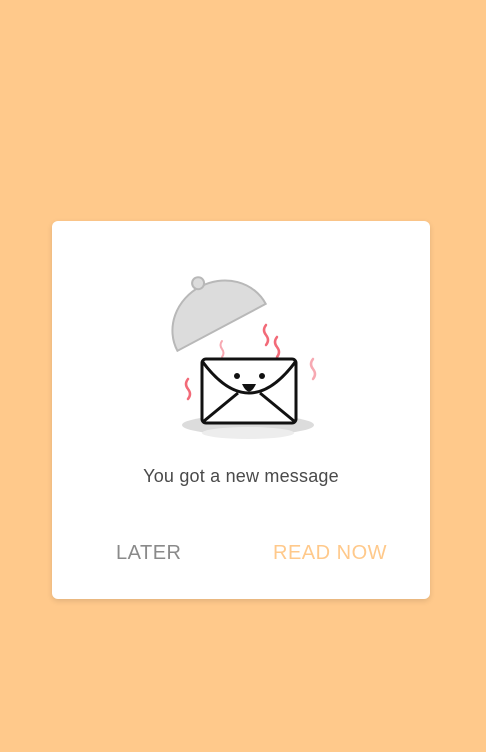 Image resolution: width=486 pixels, height=752 pixels. What do you see at coordinates (148, 553) in the screenshot?
I see `later-button: LATER` at bounding box center [148, 553].